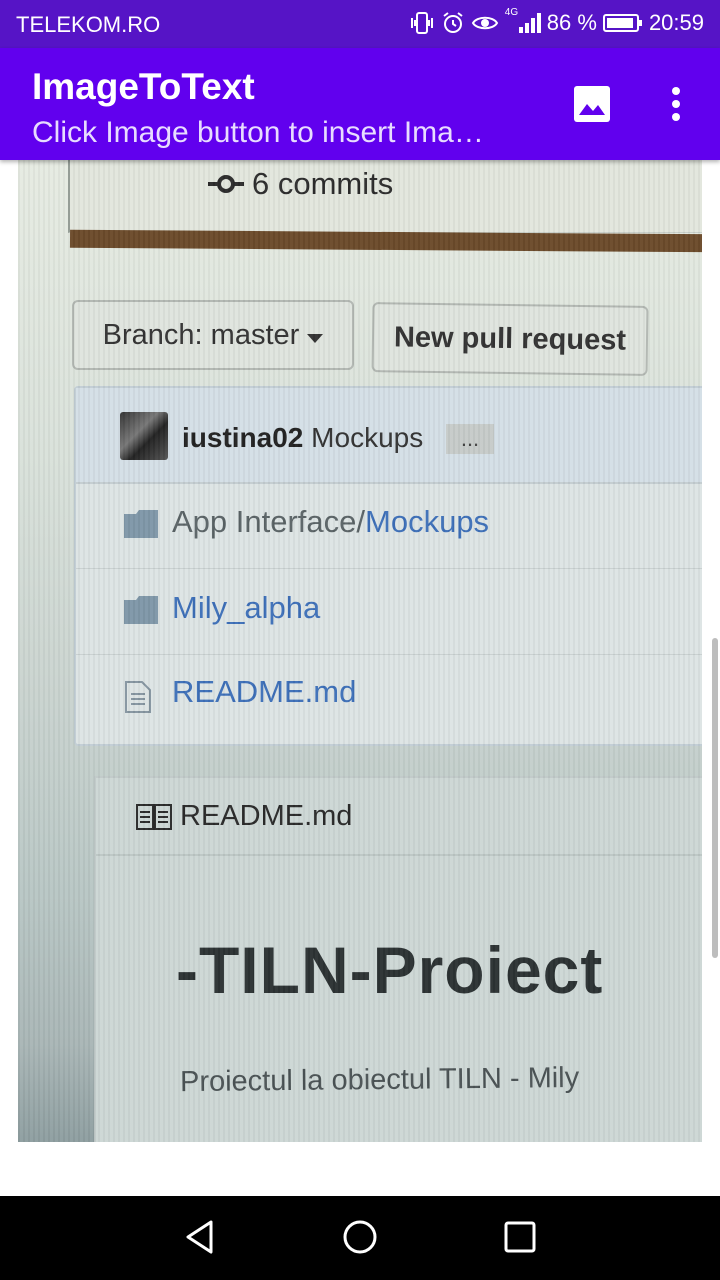  What do you see at coordinates (367, 437) in the screenshot?
I see `commit-message: Mockups` at bounding box center [367, 437].